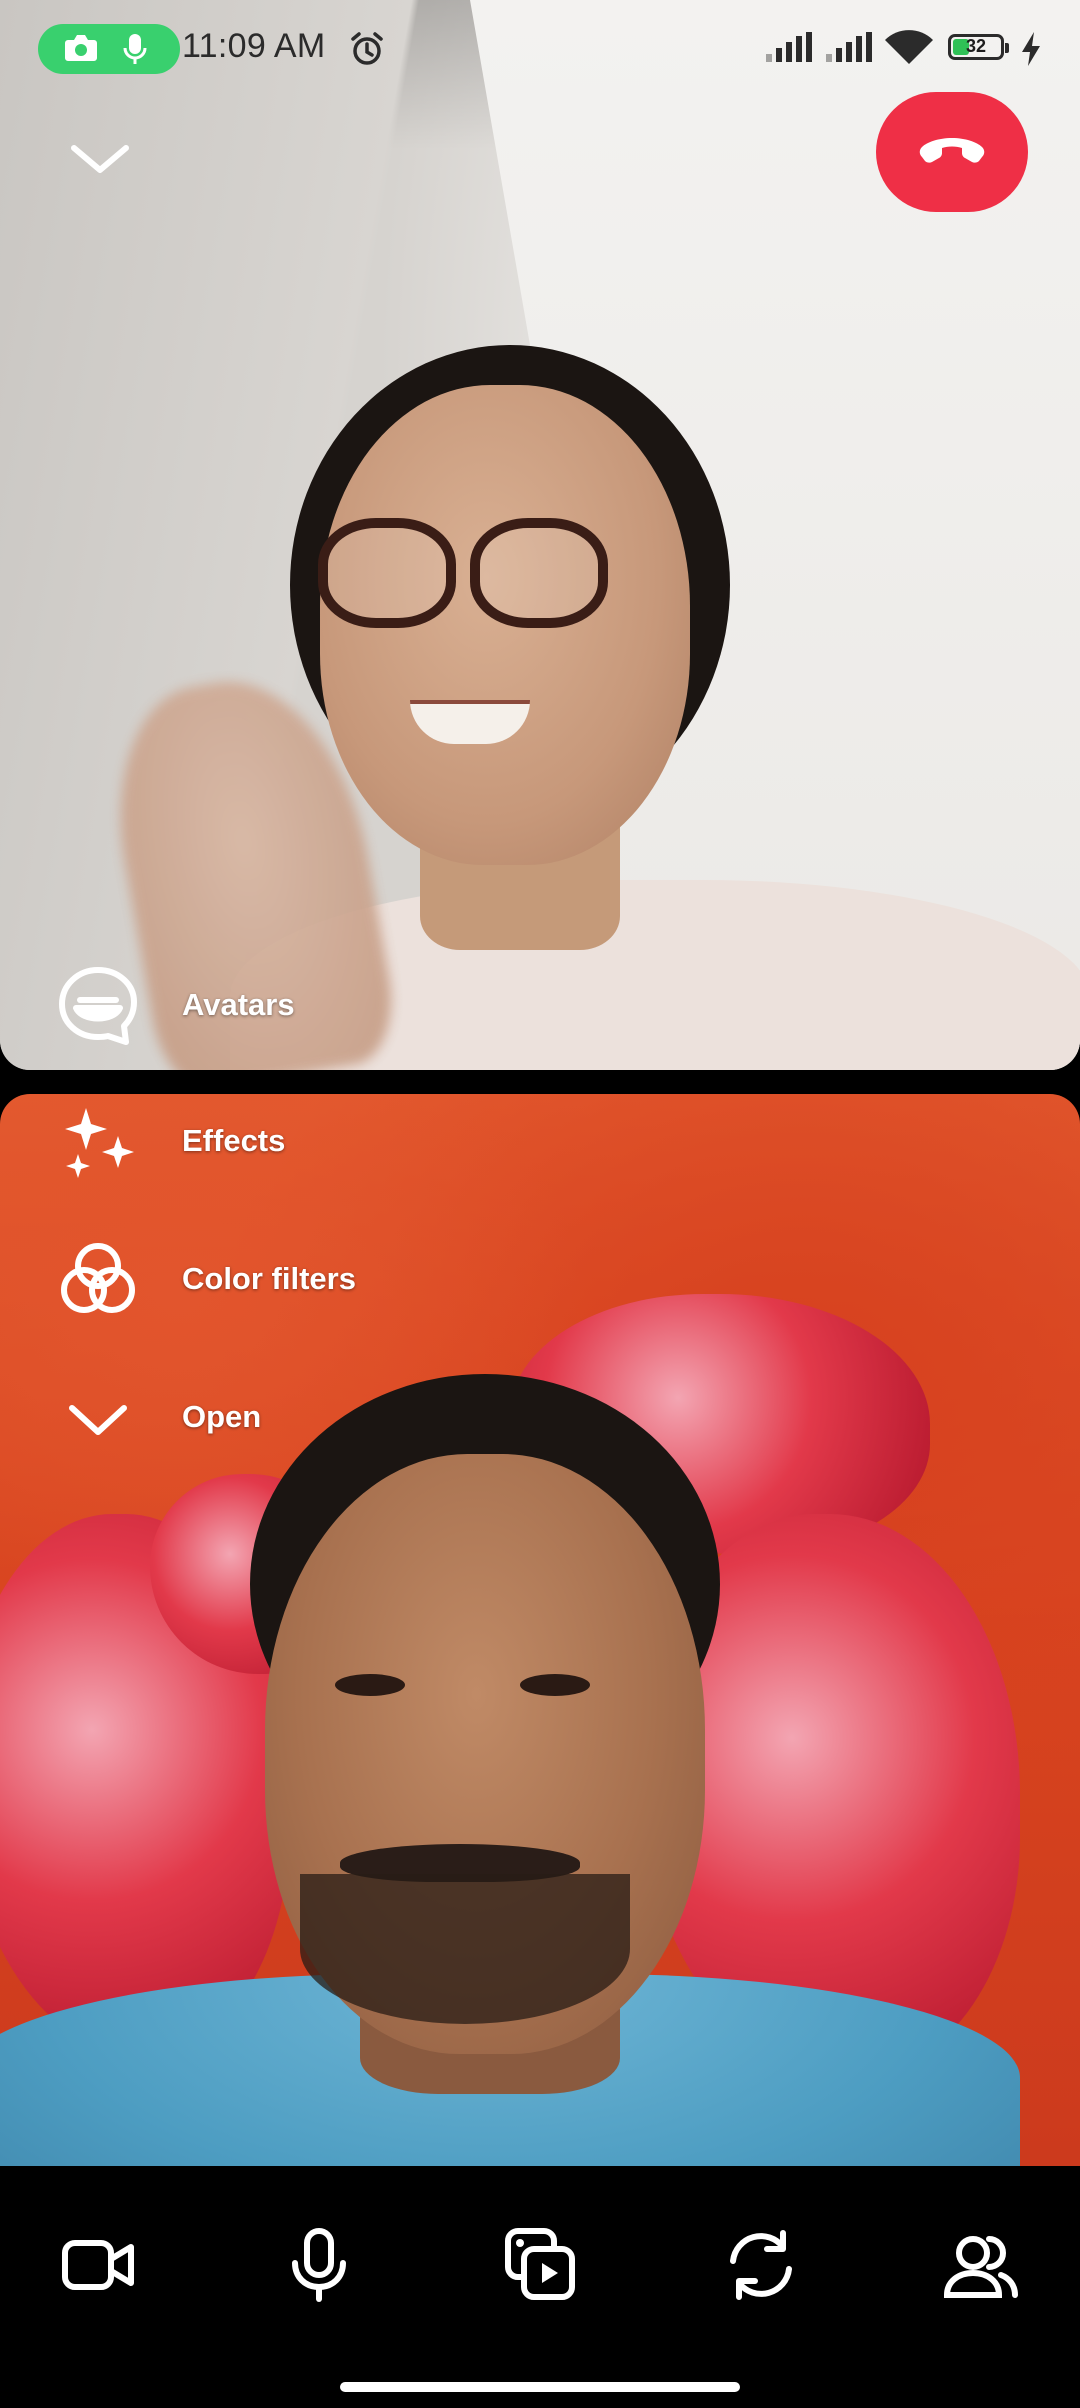 Image resolution: width=1080 pixels, height=2408 pixels. What do you see at coordinates (909, 50) in the screenshot?
I see `wifi-icon` at bounding box center [909, 50].